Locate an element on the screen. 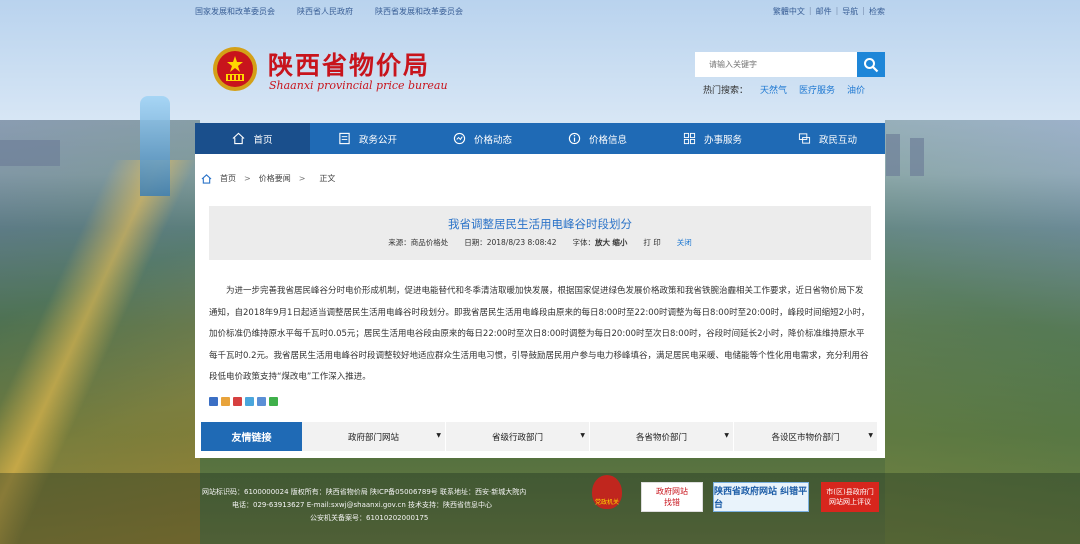 Image resolution: width=1080 pixels, height=544 pixels. select-label: 省级行政部门 is located at coordinates (517, 437).